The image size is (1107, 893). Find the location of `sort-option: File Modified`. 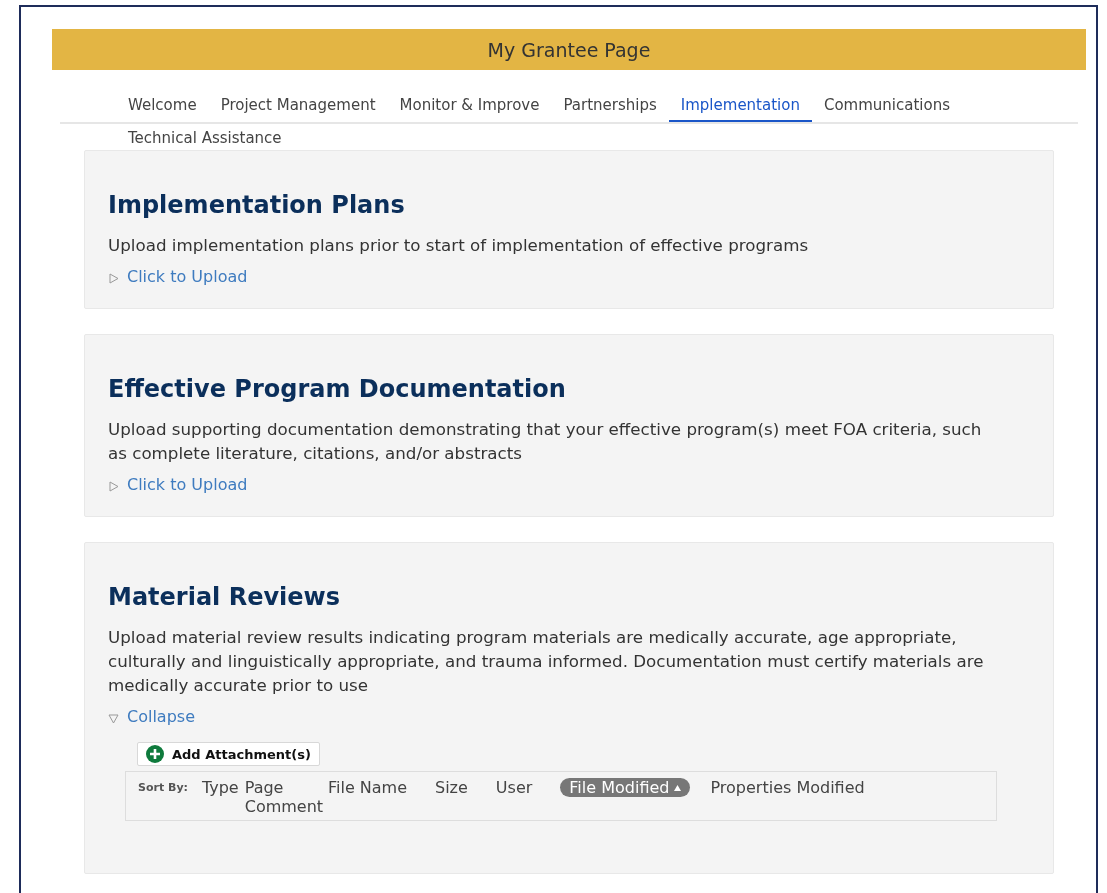

sort-option: File Modified is located at coordinates (625, 787).